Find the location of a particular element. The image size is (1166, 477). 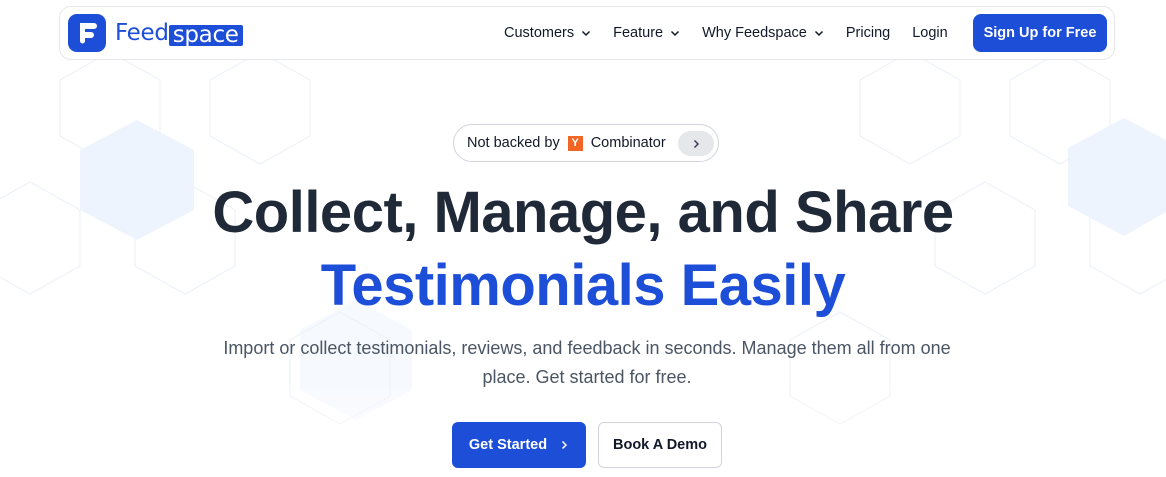

nav-item-label: Login is located at coordinates (930, 33).